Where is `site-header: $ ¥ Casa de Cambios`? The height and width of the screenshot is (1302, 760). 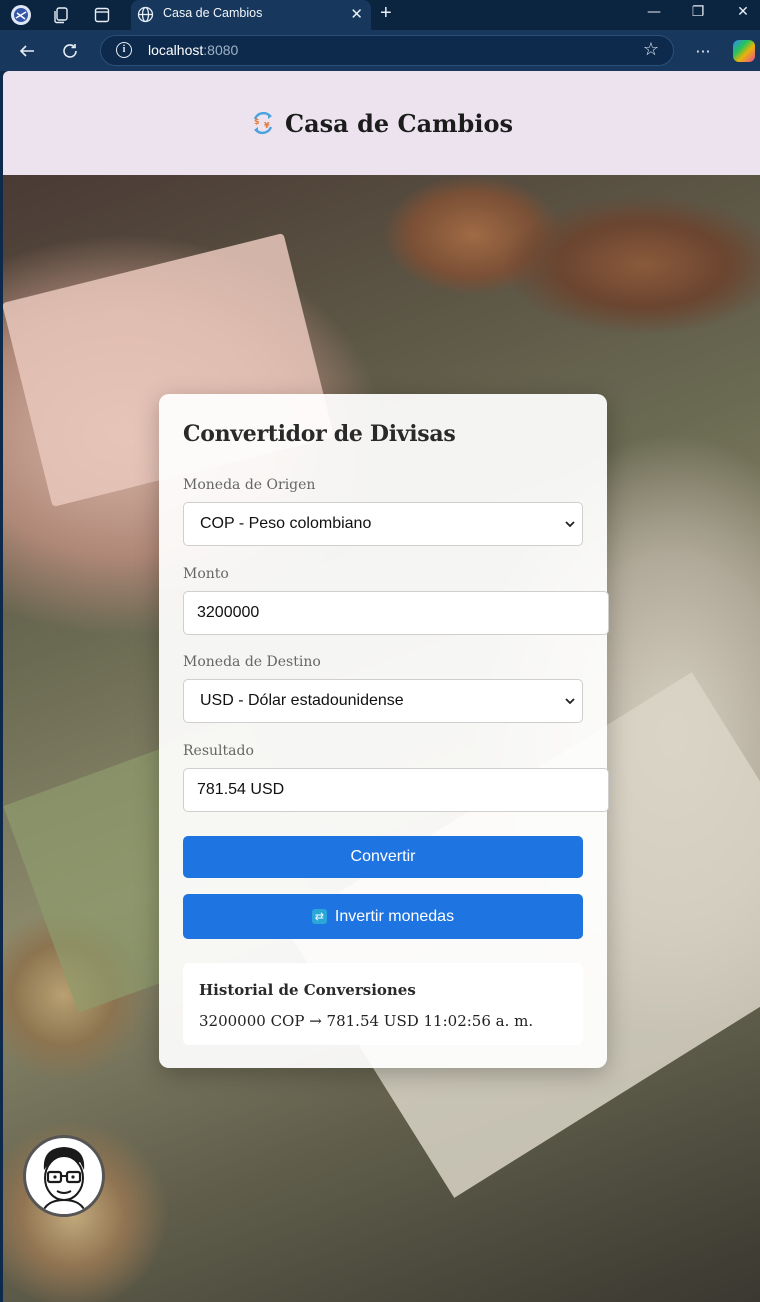 site-header: $ ¥ Casa de Cambios is located at coordinates (381, 123).